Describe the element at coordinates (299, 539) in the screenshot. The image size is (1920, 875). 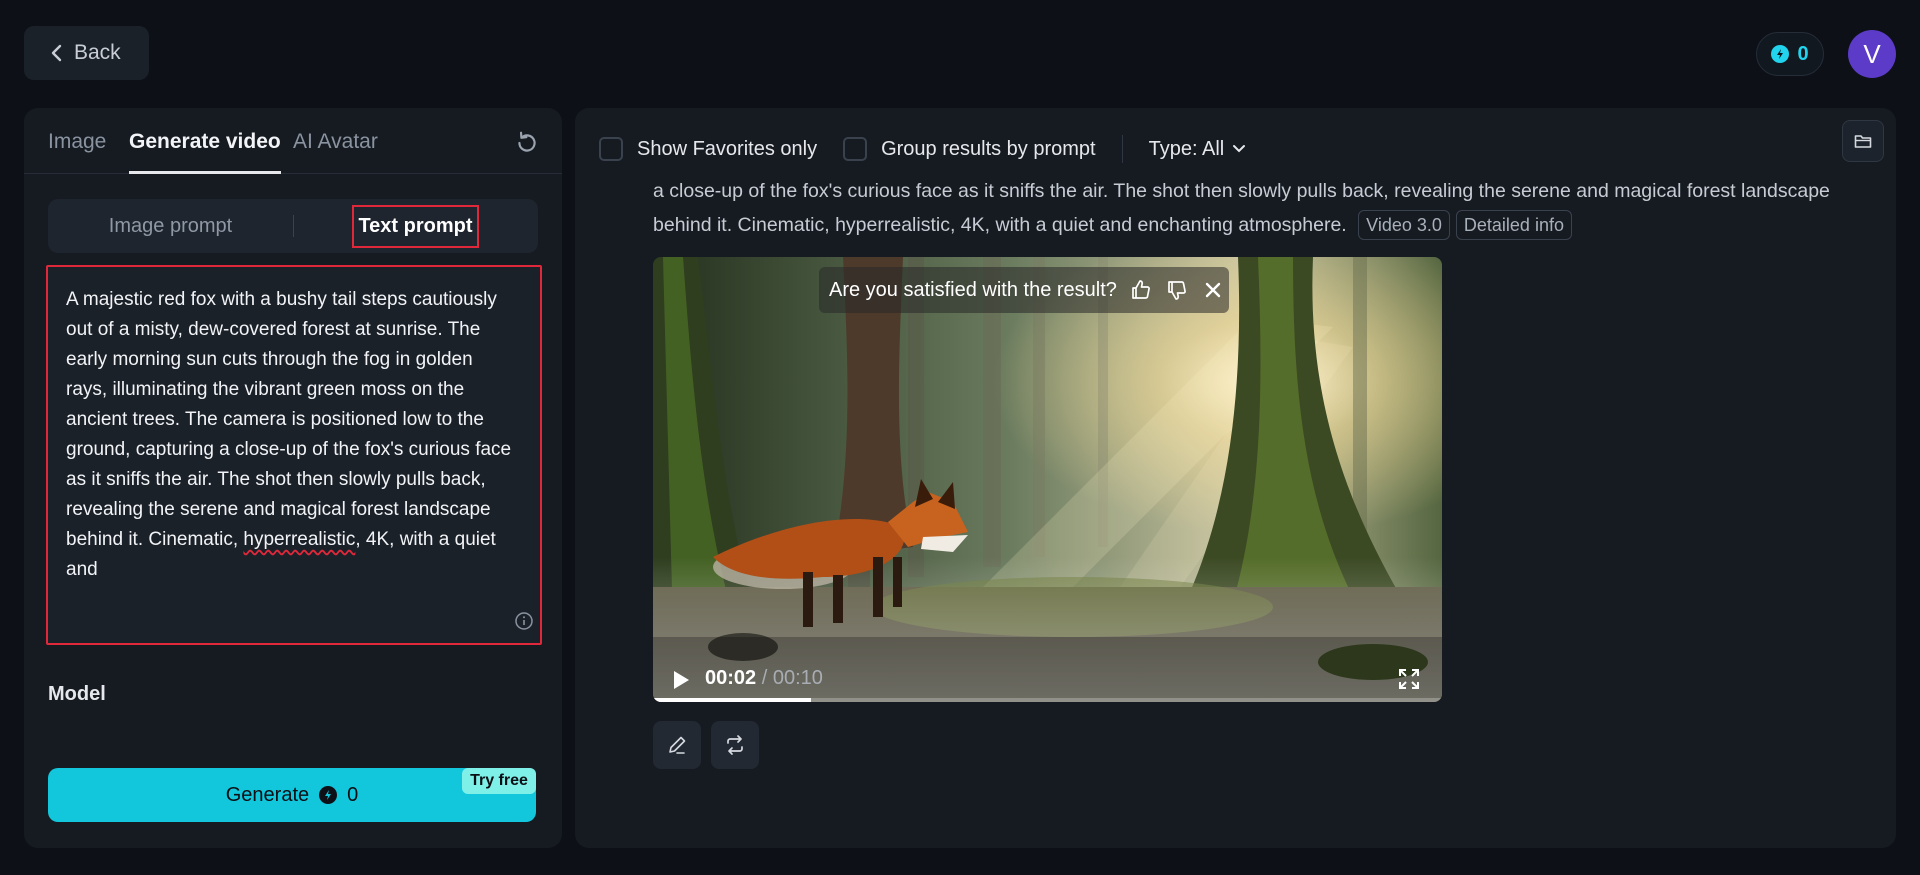
I see `misspelled-word: hyperrealistic` at that location.